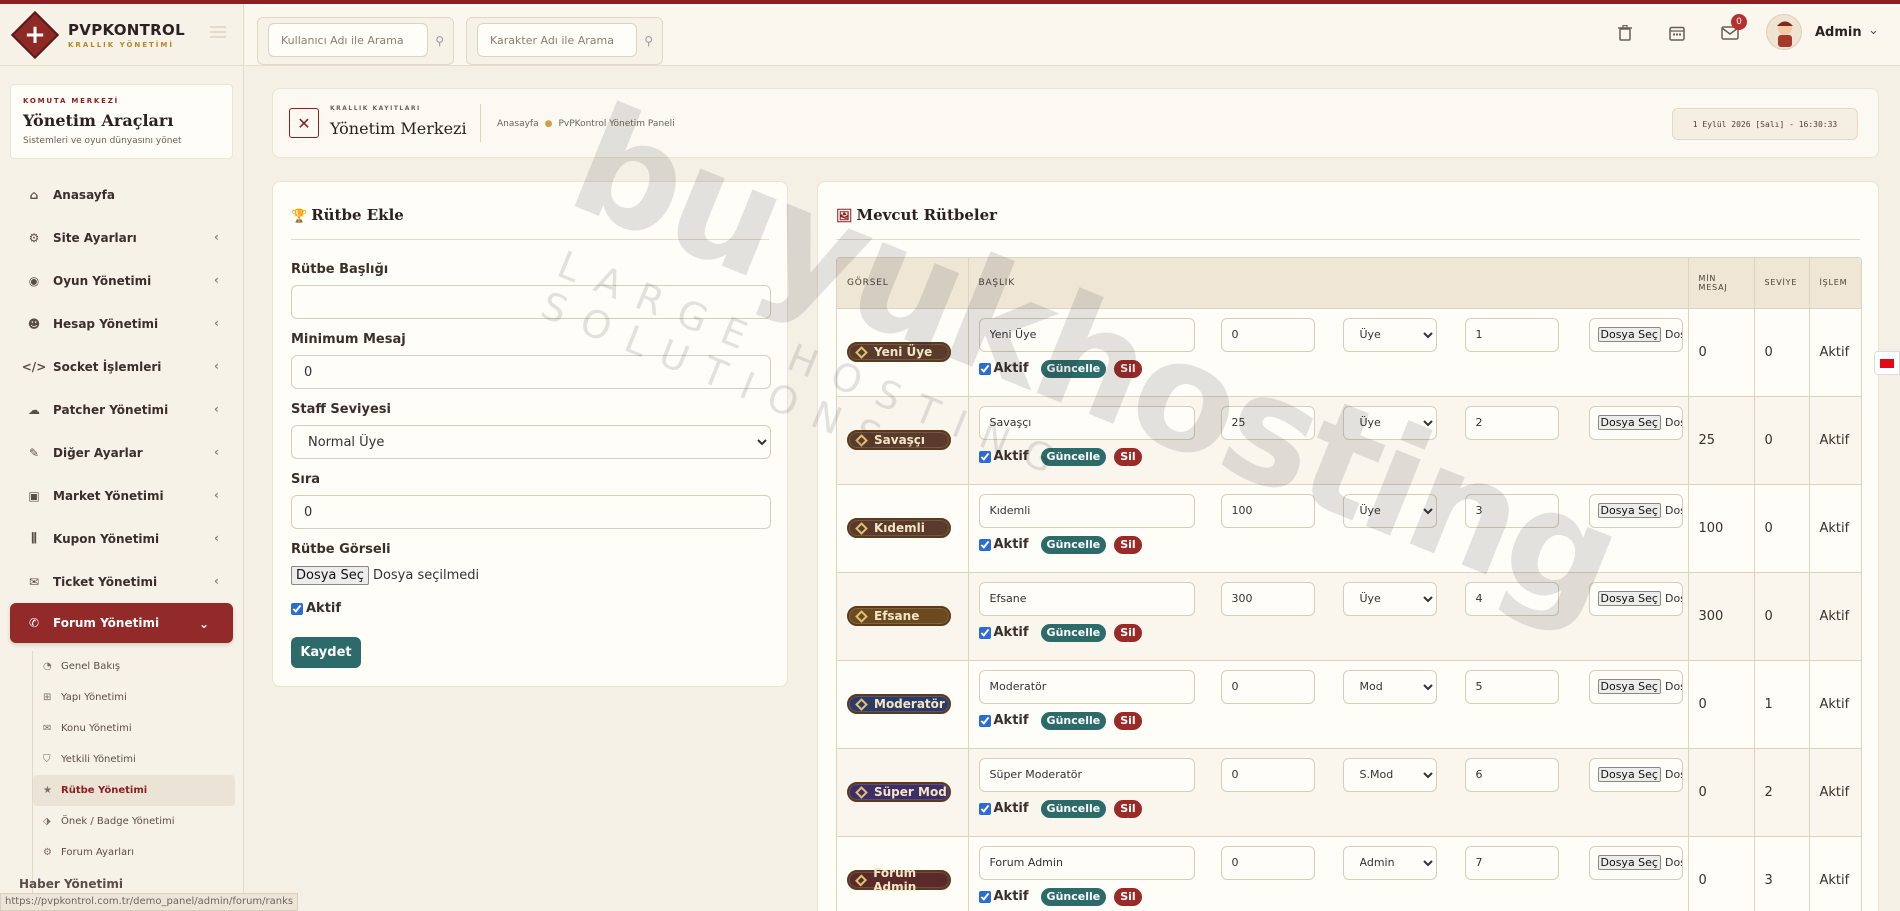  I want to click on chevron-down-icon: ⌄, so click(1873, 30).